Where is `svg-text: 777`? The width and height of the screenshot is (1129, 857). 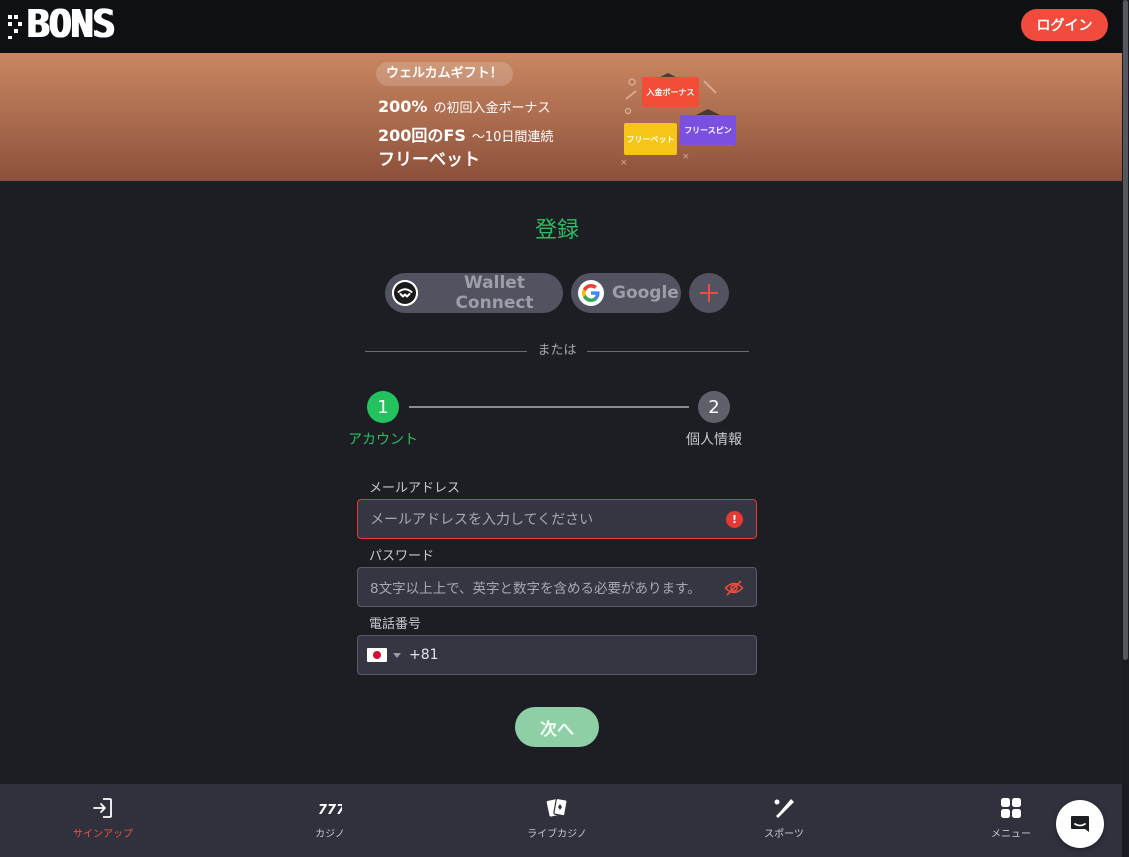
svg-text: 777 is located at coordinates (330, 810).